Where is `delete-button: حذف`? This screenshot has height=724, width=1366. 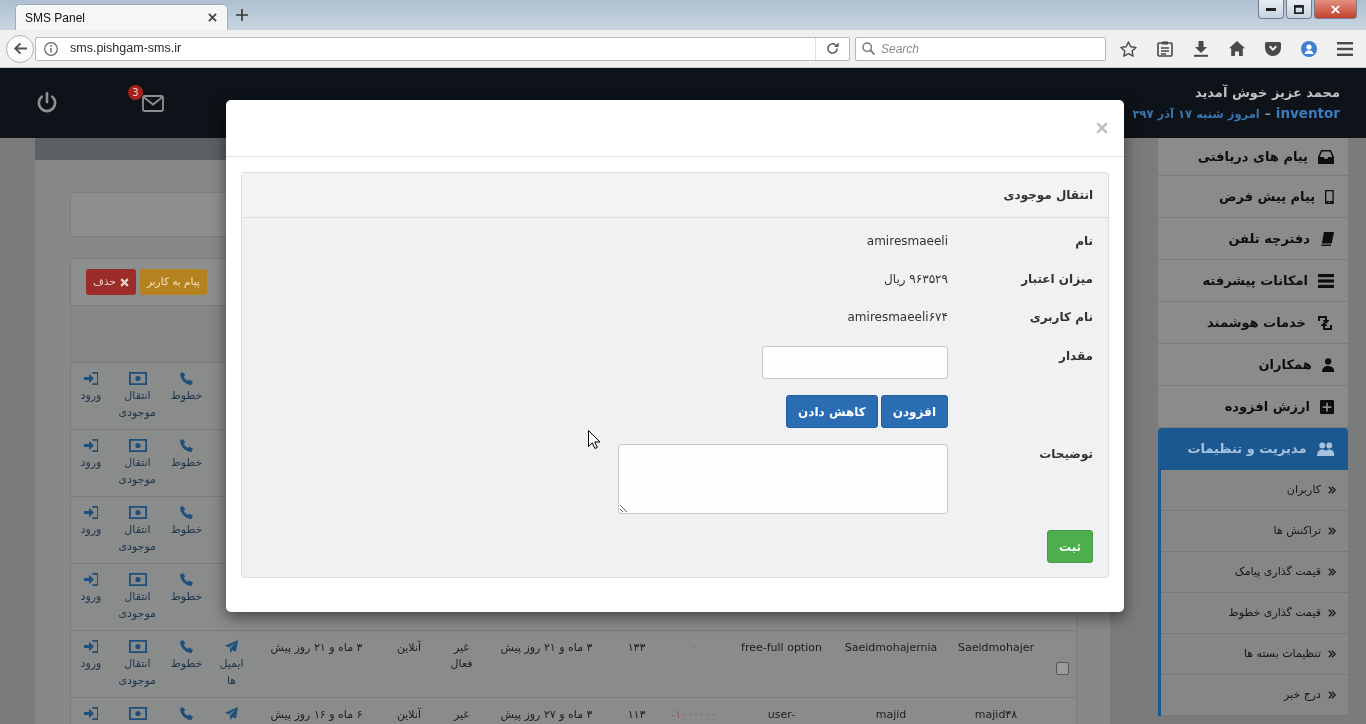 delete-button: حذف is located at coordinates (111, 282).